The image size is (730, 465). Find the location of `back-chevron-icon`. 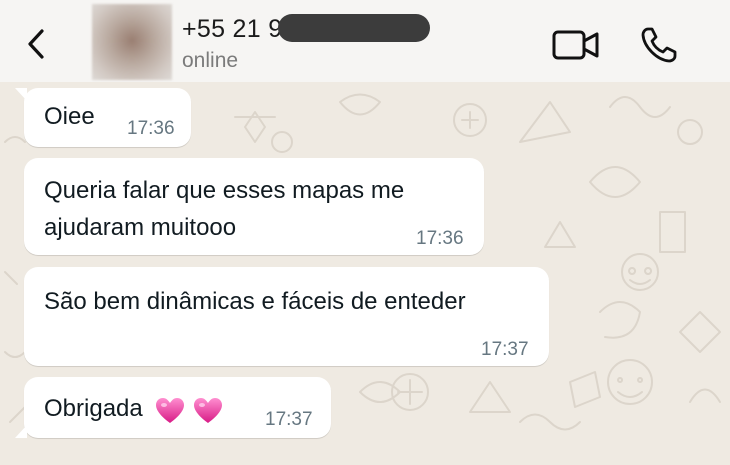

back-chevron-icon is located at coordinates (37, 44).